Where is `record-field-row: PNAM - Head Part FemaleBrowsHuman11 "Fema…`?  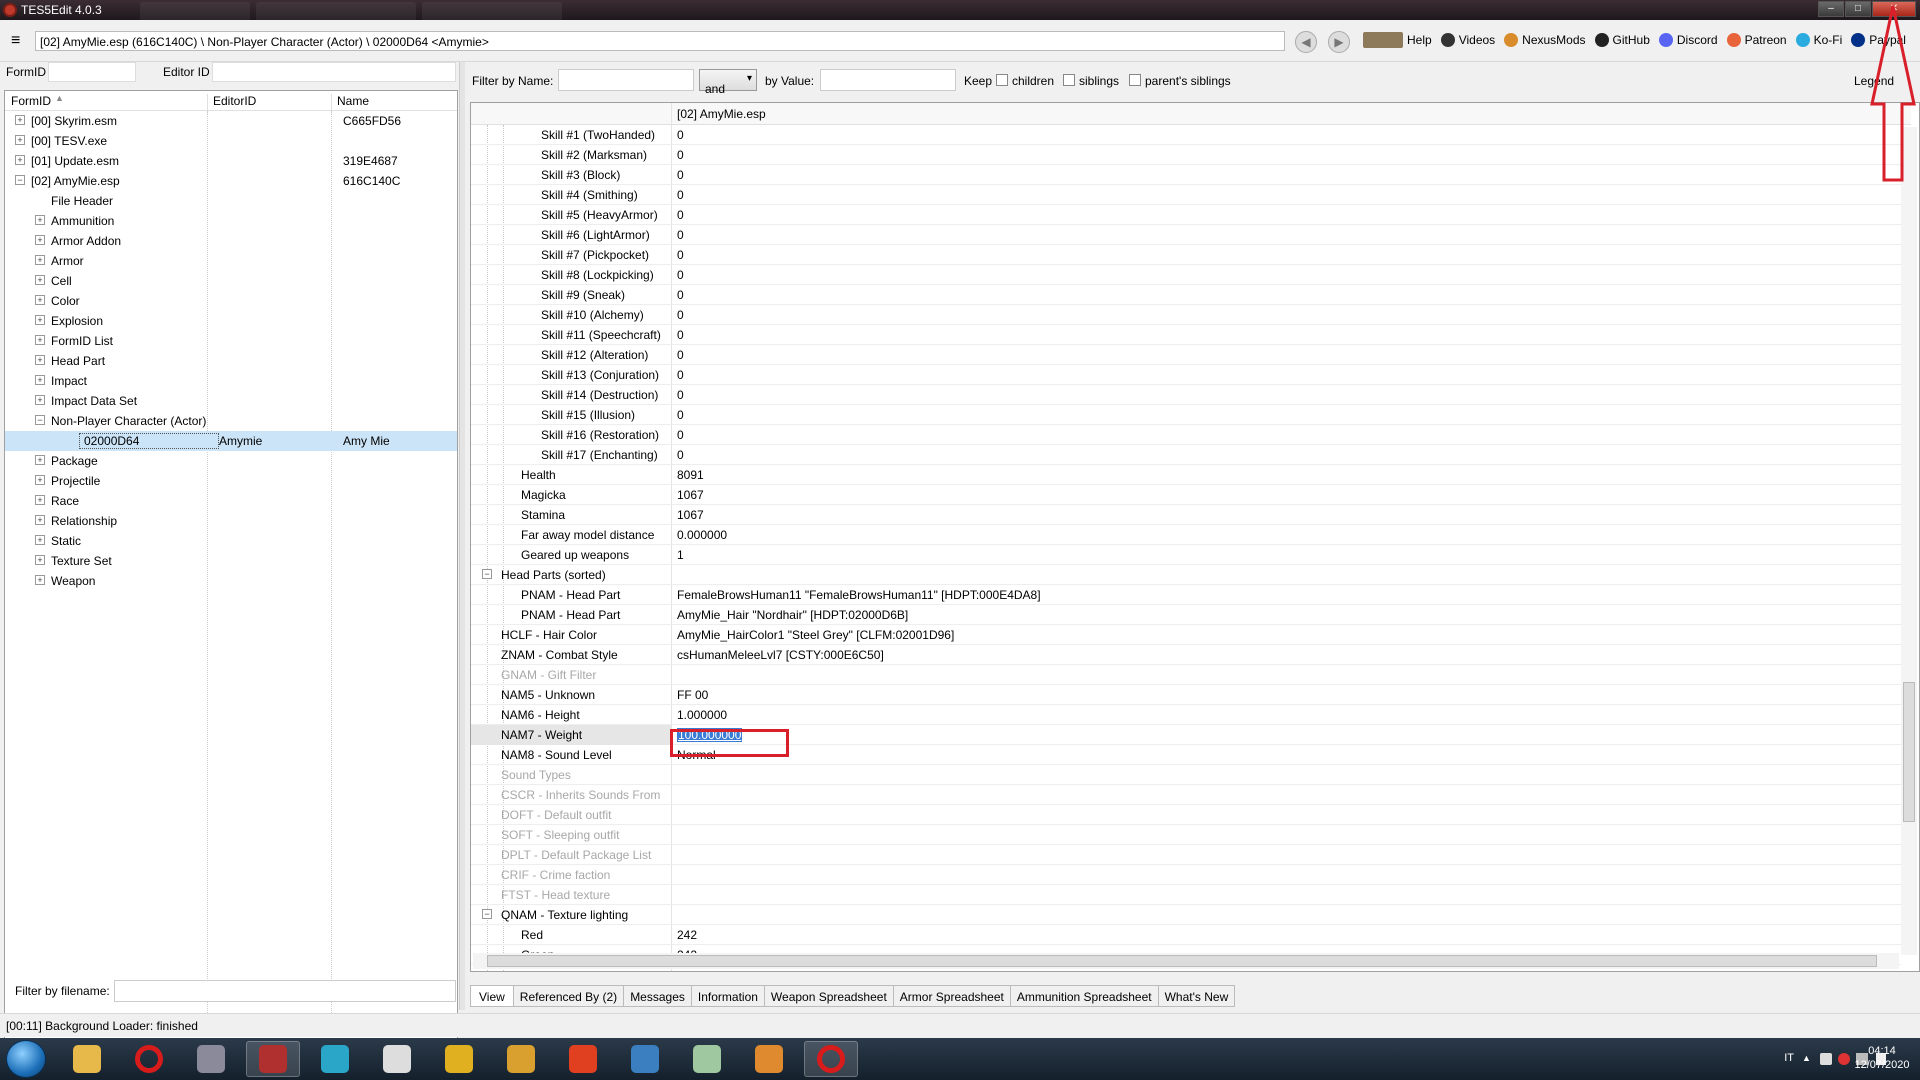 record-field-row: PNAM - Head Part FemaleBrowsHuman11 "Fema… is located at coordinates (1186, 595).